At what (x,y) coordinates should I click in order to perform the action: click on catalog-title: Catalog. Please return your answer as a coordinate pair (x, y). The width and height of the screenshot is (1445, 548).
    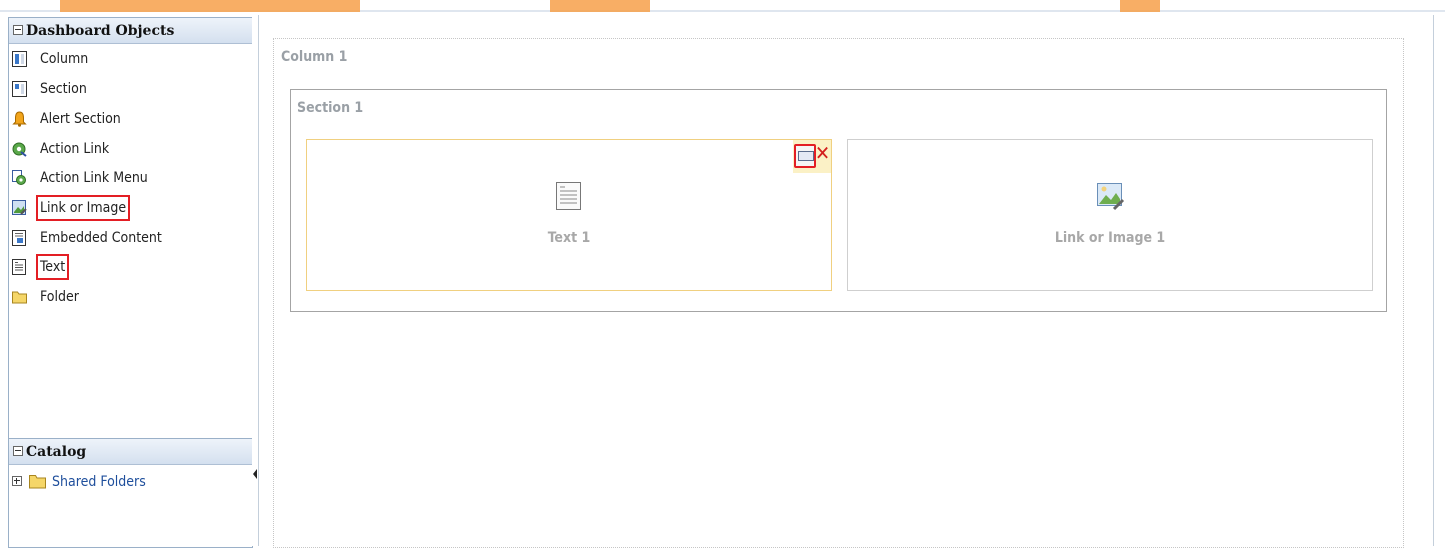
    Looking at the image, I should click on (56, 452).